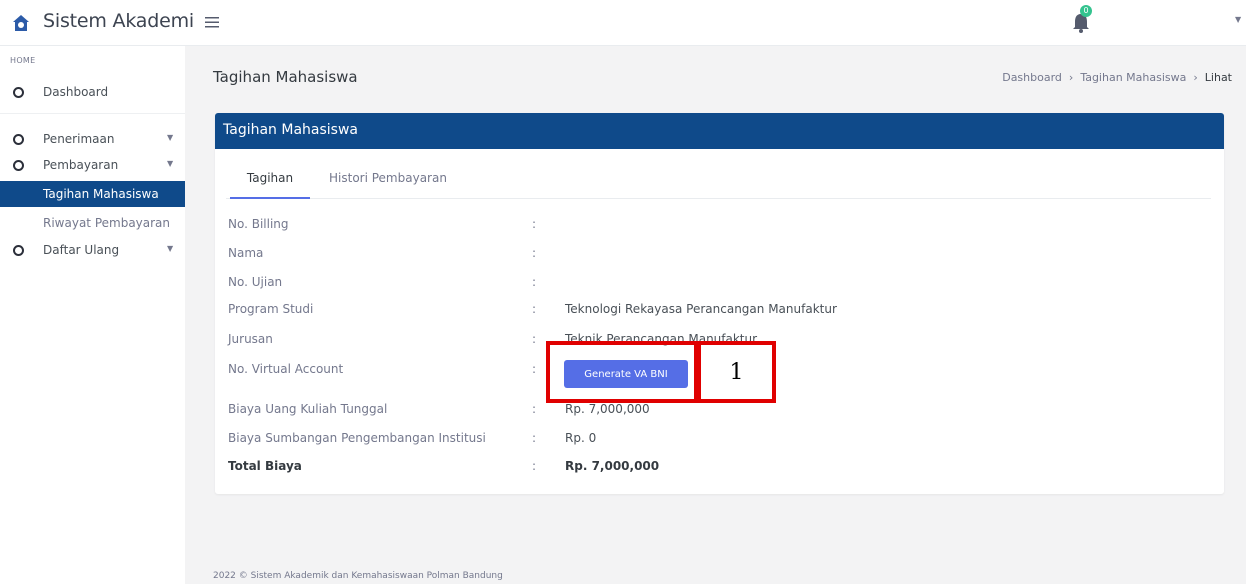  I want to click on field-label: No. Virtual Account, so click(286, 369).